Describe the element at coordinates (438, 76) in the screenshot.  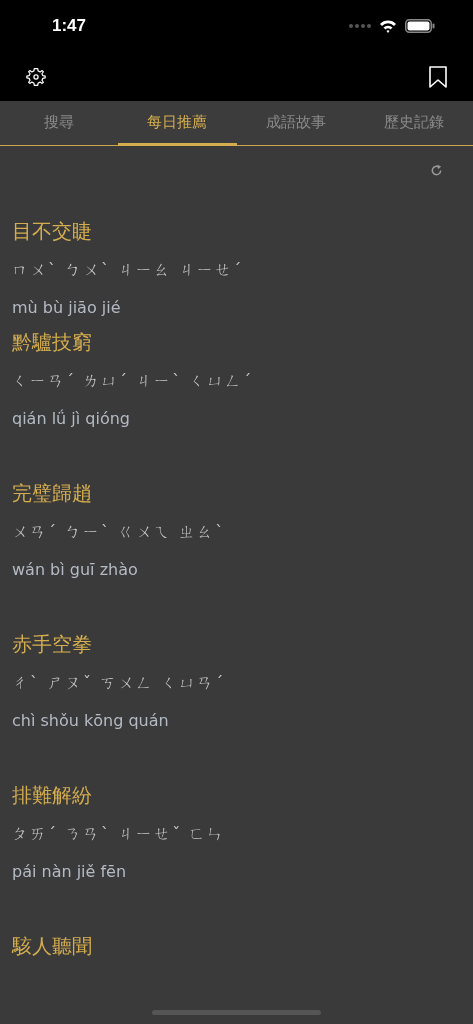
I see `bookmark-icon` at that location.